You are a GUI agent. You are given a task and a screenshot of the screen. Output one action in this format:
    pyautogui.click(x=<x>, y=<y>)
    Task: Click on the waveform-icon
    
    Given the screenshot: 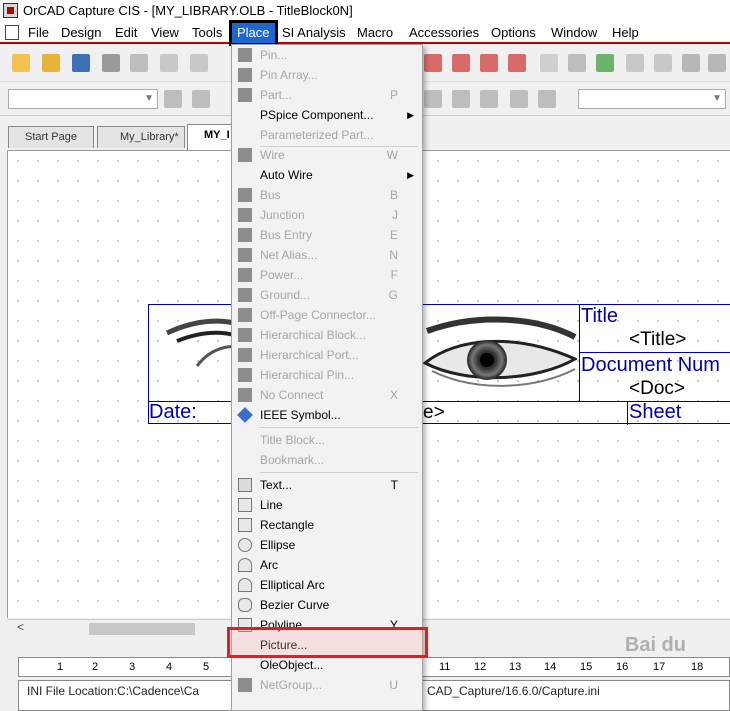 What is the action you would take?
    pyautogui.click(x=173, y=99)
    